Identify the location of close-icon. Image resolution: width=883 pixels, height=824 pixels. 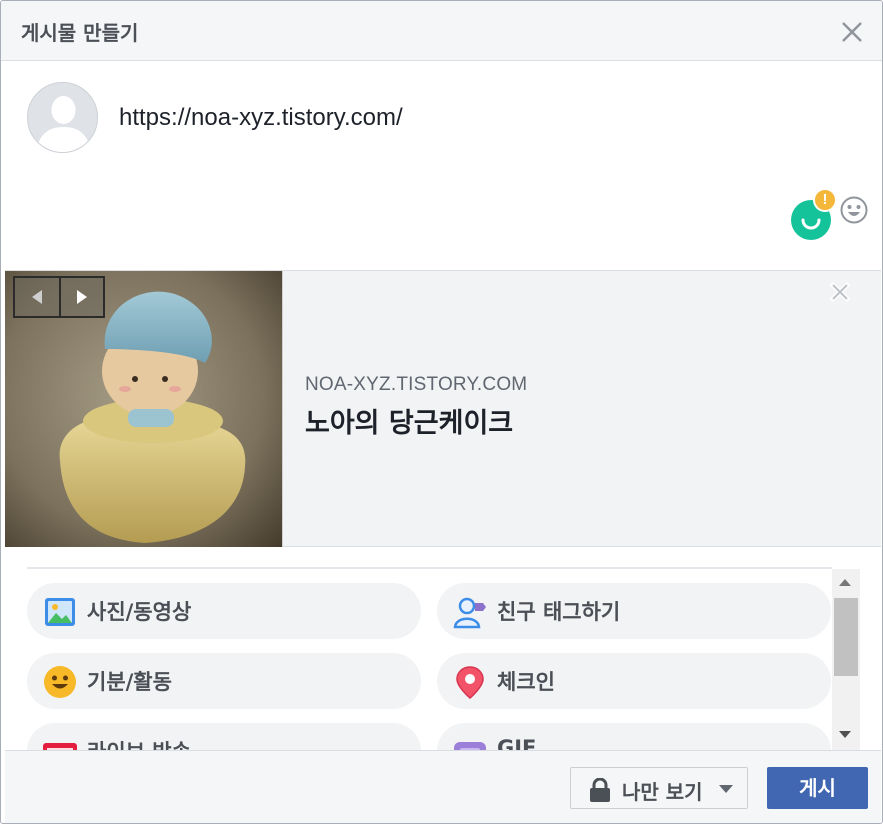
(852, 32).